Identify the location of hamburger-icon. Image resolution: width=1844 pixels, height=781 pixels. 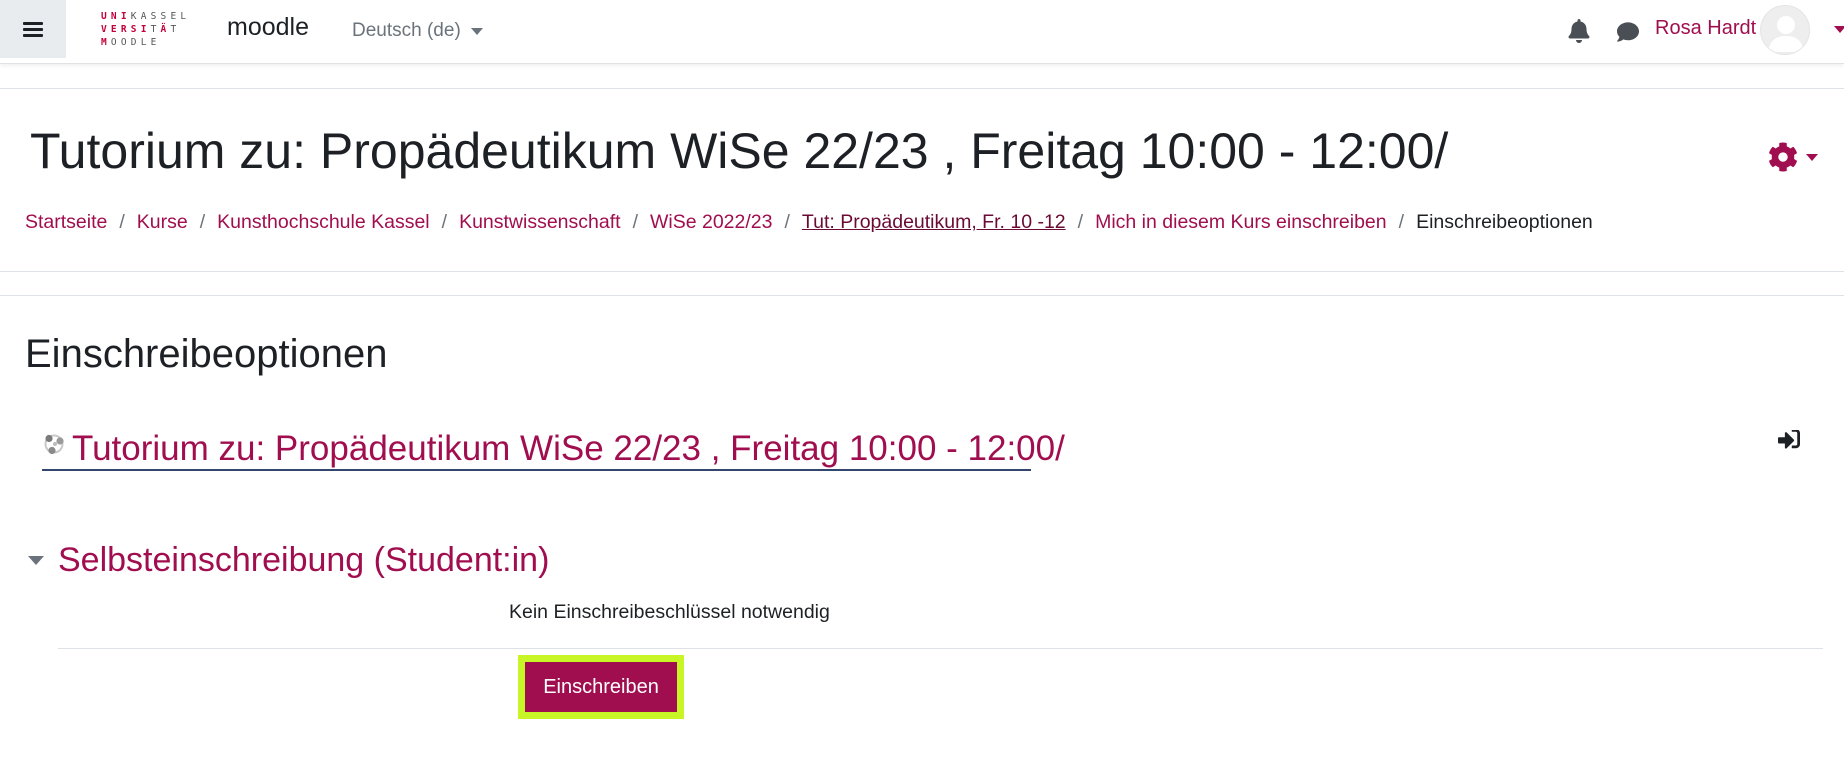
(33, 29).